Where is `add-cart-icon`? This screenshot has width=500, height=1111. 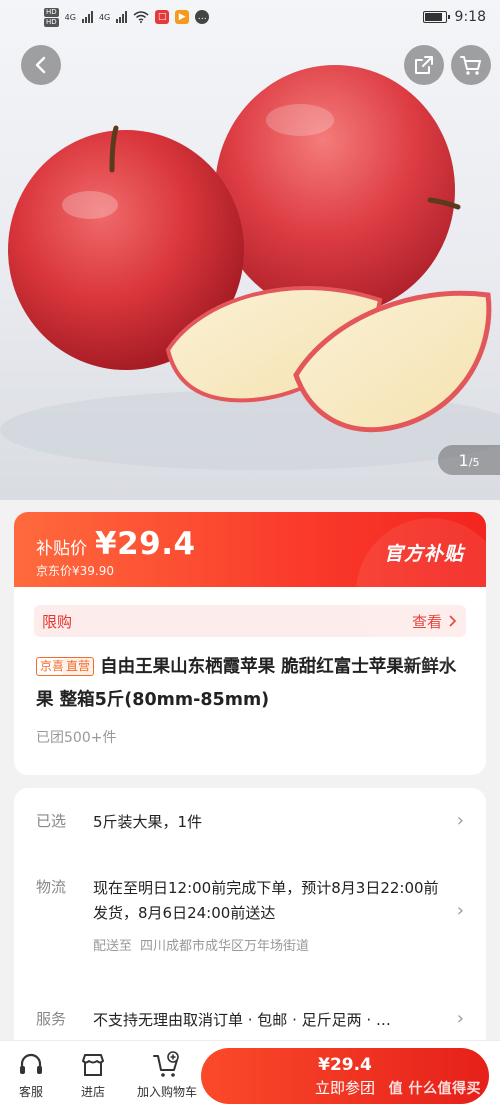 add-cart-icon is located at coordinates (166, 1064).